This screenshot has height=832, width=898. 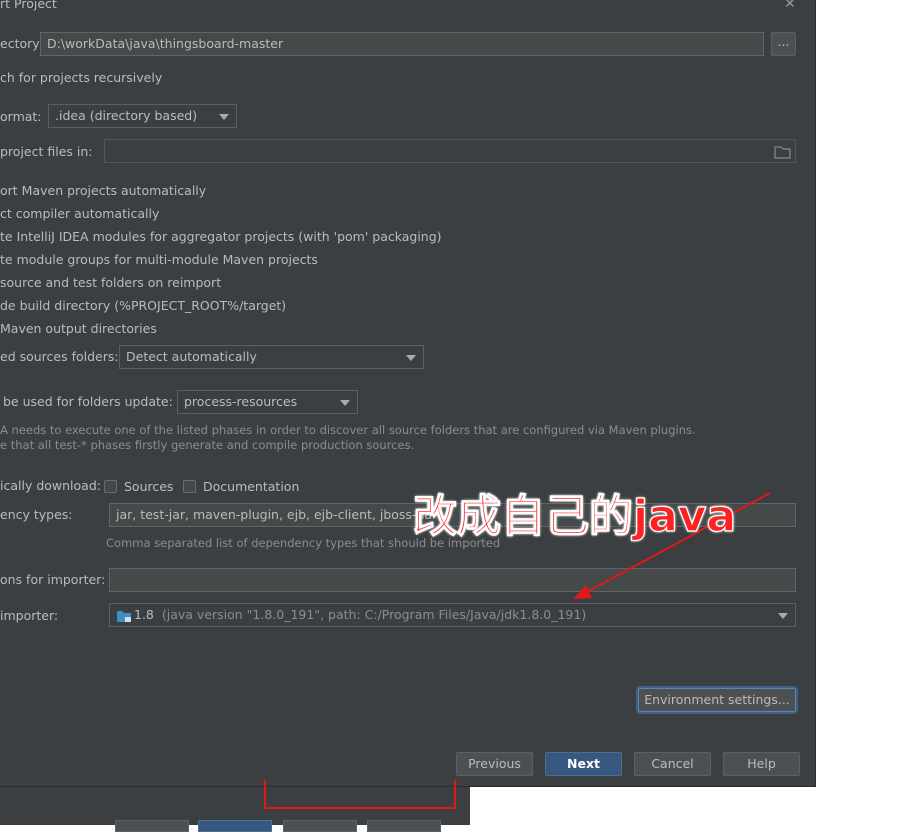 What do you see at coordinates (28, 5) in the screenshot?
I see `dialog-title: rt Project` at bounding box center [28, 5].